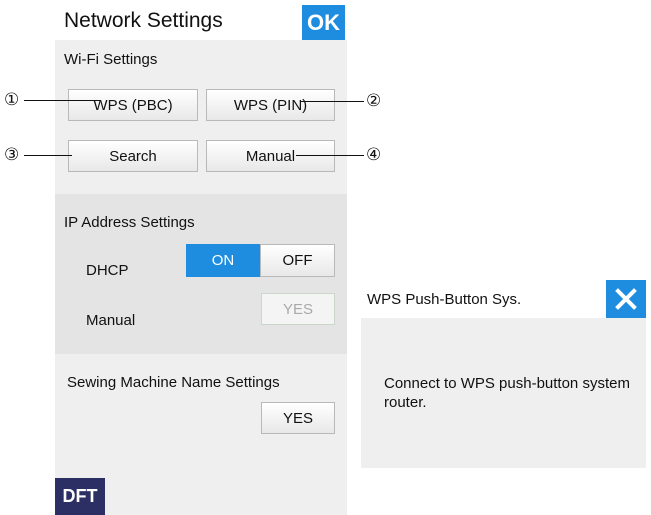 The width and height of the screenshot is (651, 515). What do you see at coordinates (129, 222) in the screenshot?
I see `ip-address-settings-label: IP Address Settings` at bounding box center [129, 222].